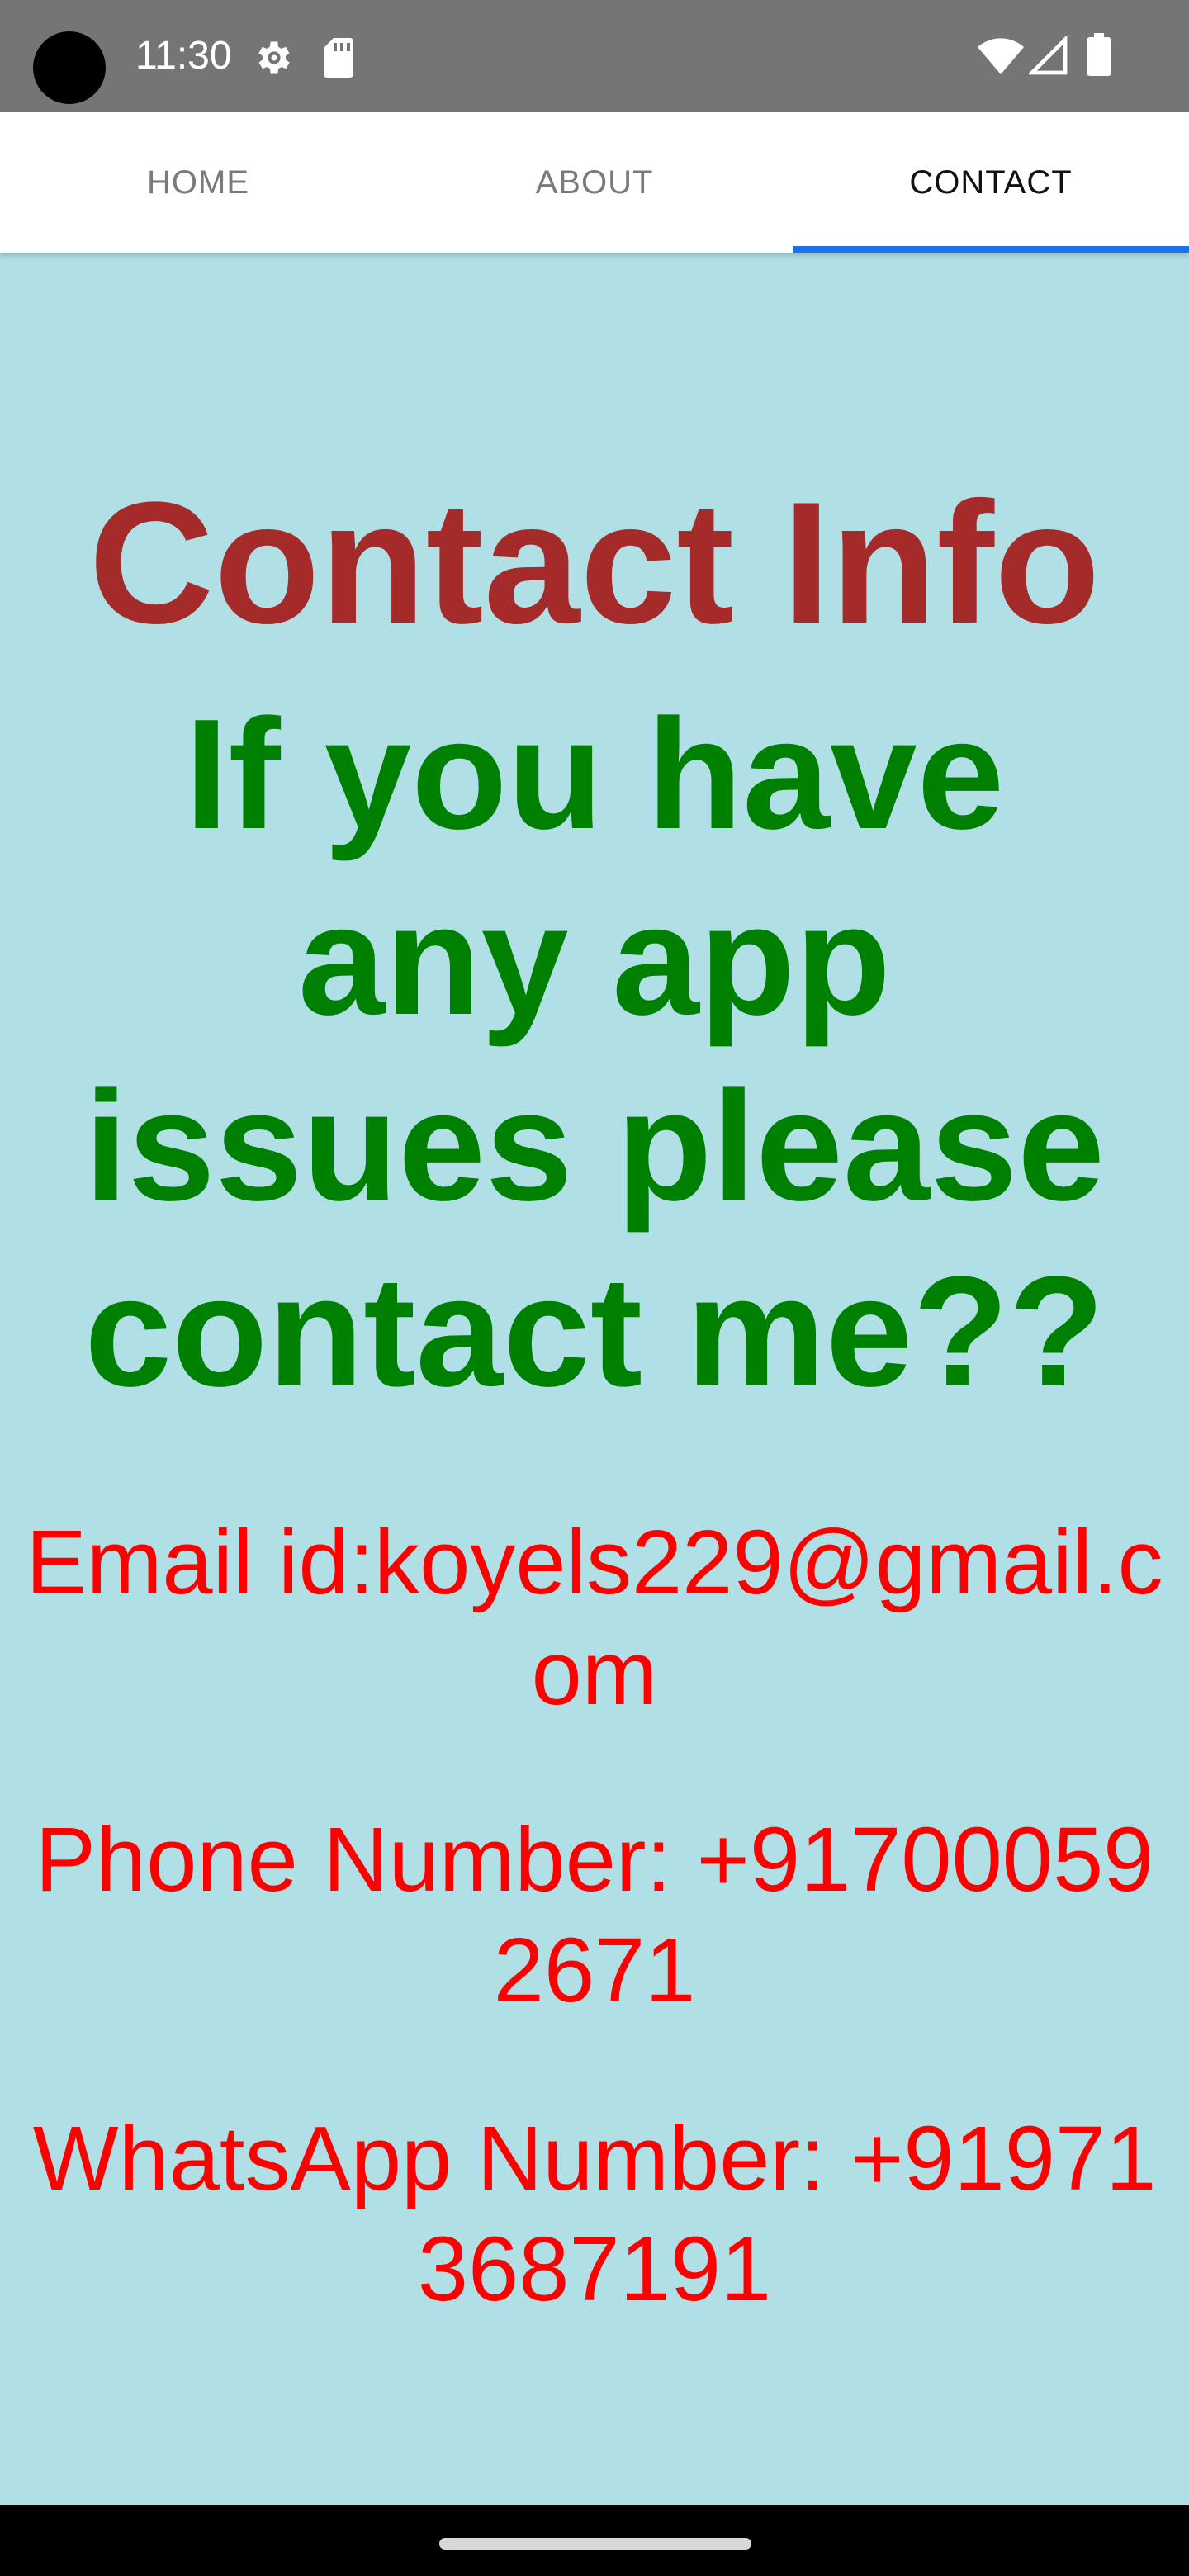 This screenshot has width=1189, height=2576. What do you see at coordinates (991, 249) in the screenshot?
I see `active-tab-indicator` at bounding box center [991, 249].